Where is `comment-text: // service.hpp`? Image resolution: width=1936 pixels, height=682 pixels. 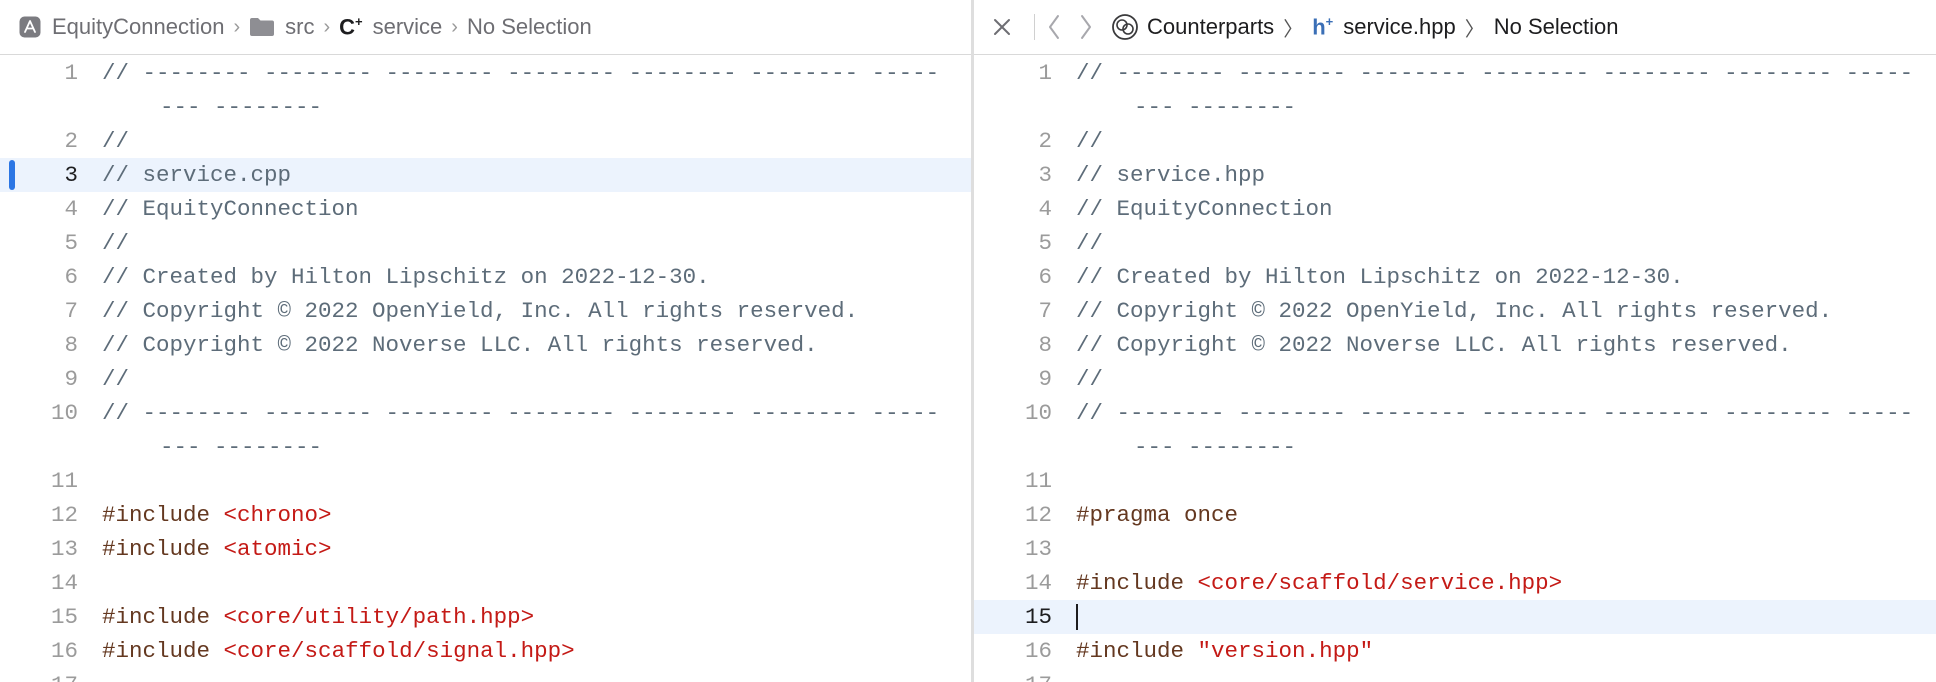 comment-text: // service.hpp is located at coordinates (1171, 175).